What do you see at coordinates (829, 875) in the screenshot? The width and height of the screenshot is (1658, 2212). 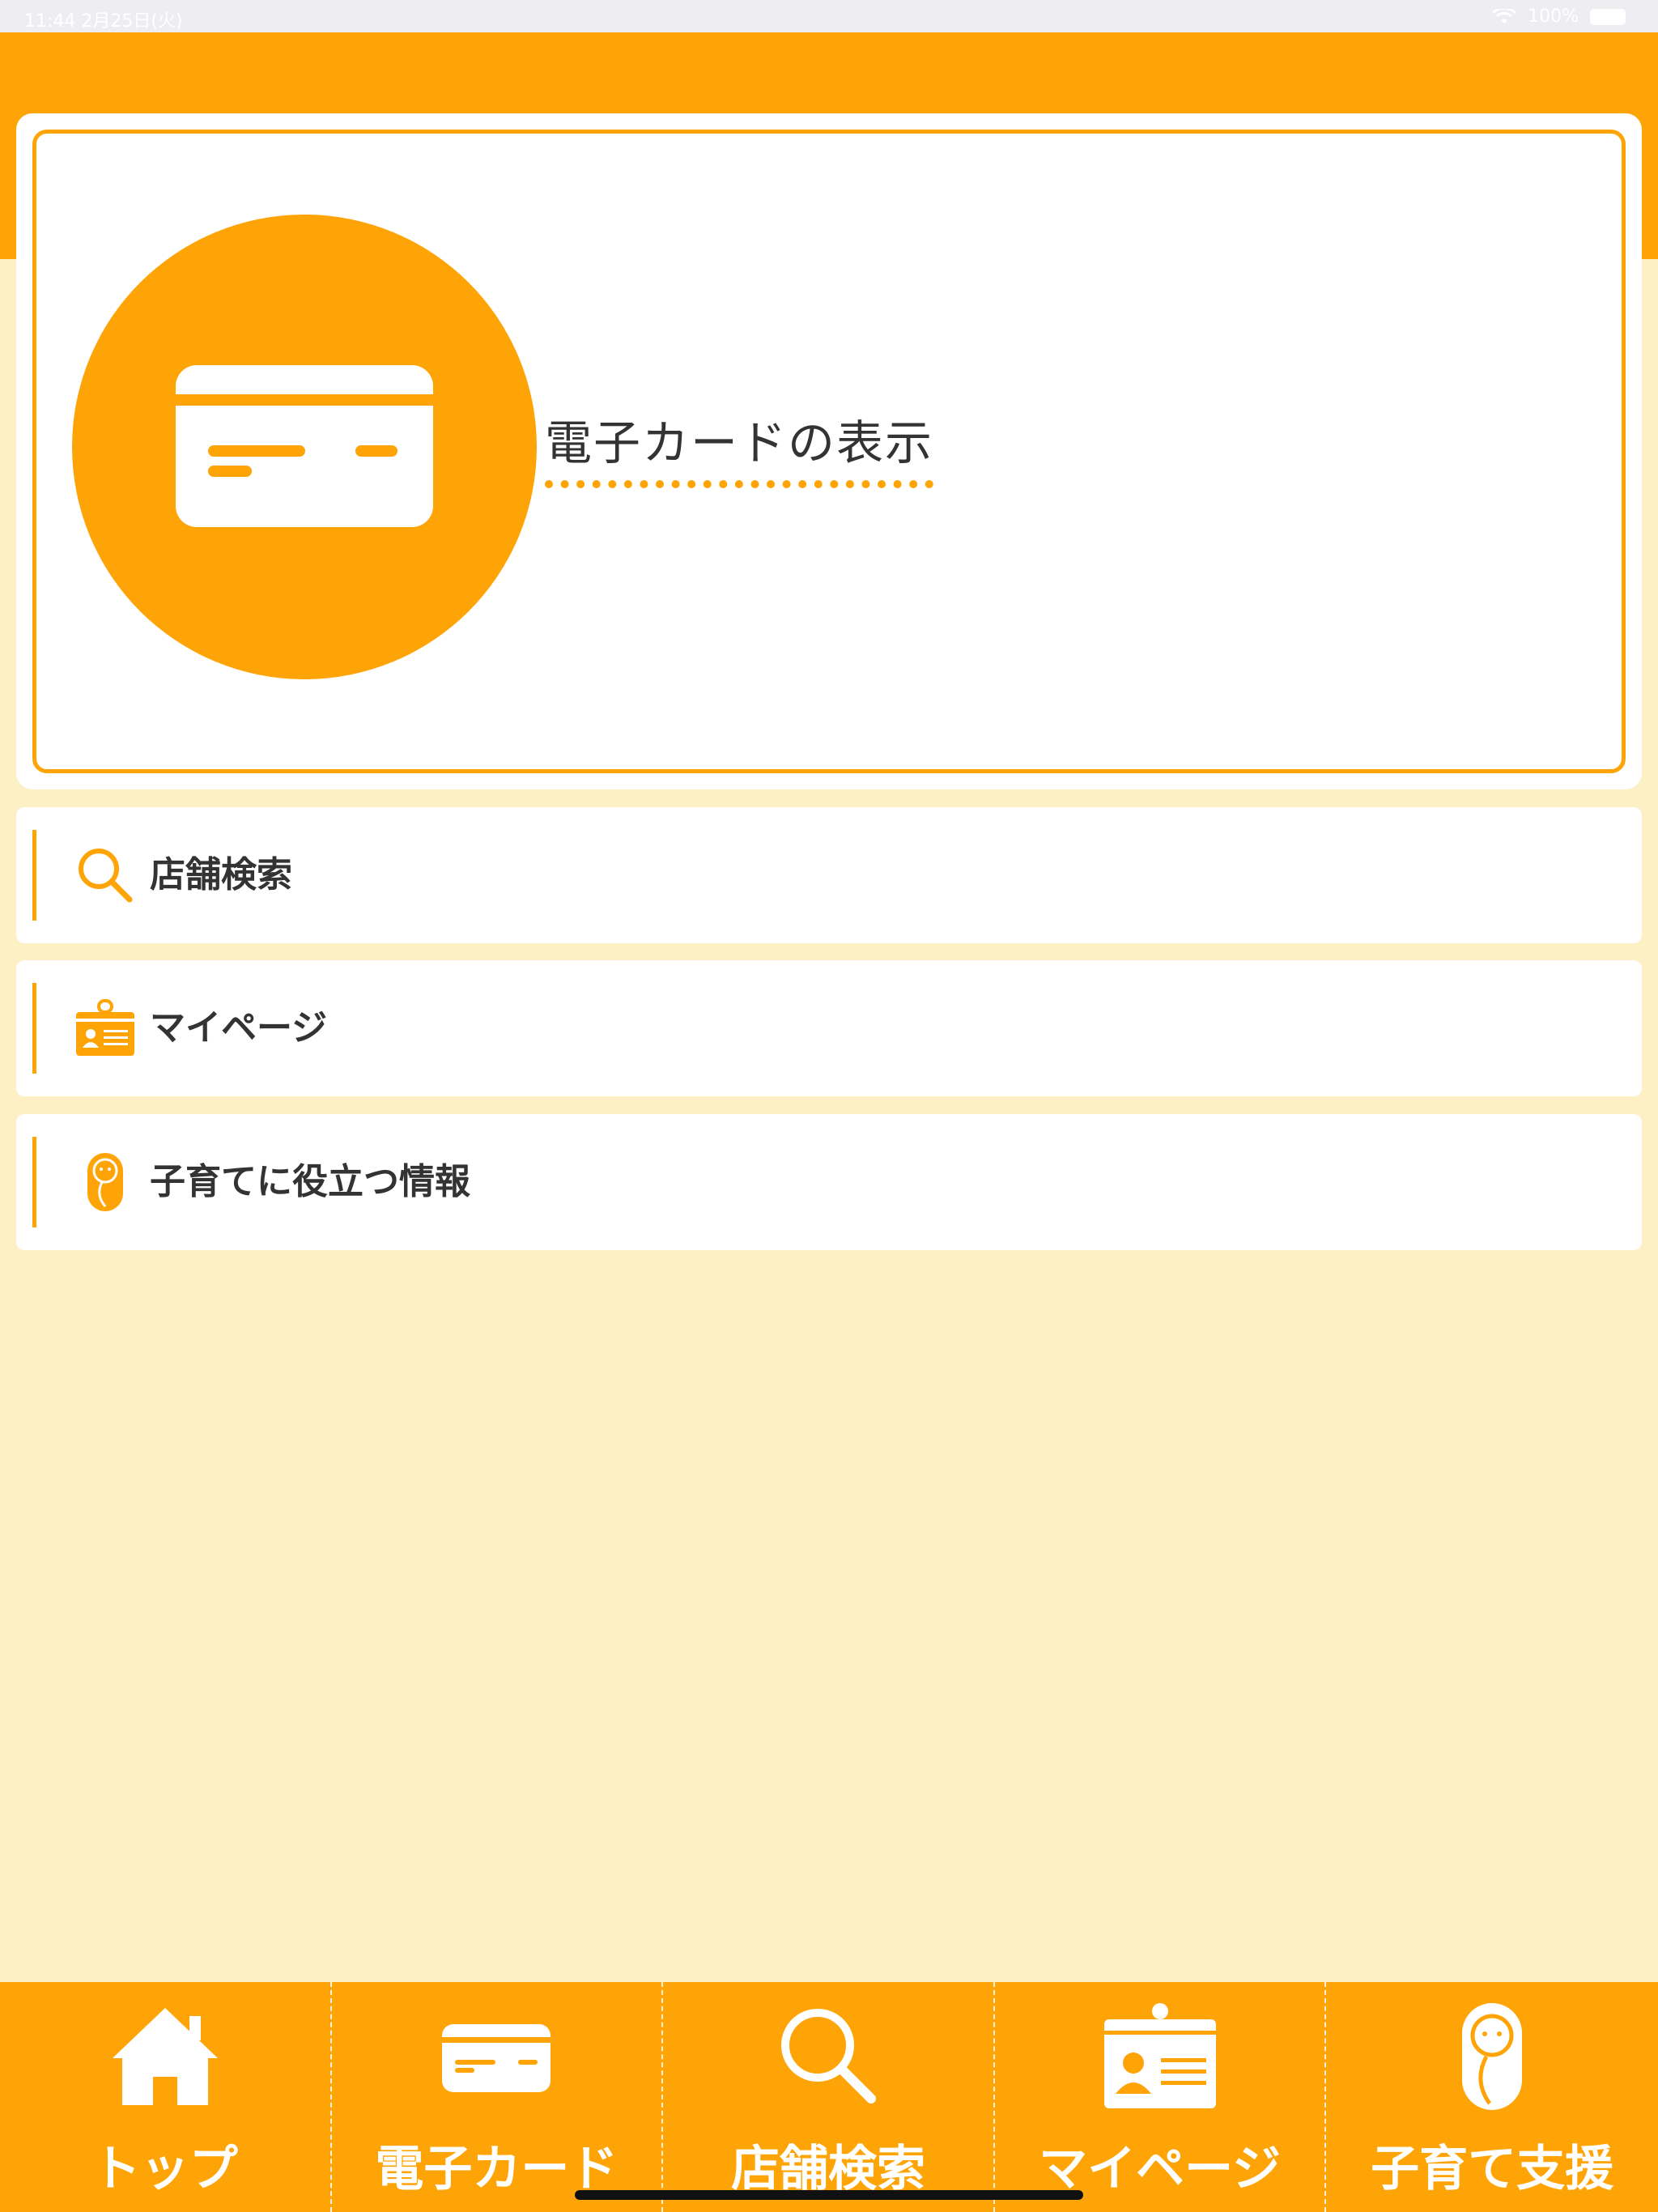 I see `menu-store-search: 店舗検索` at bounding box center [829, 875].